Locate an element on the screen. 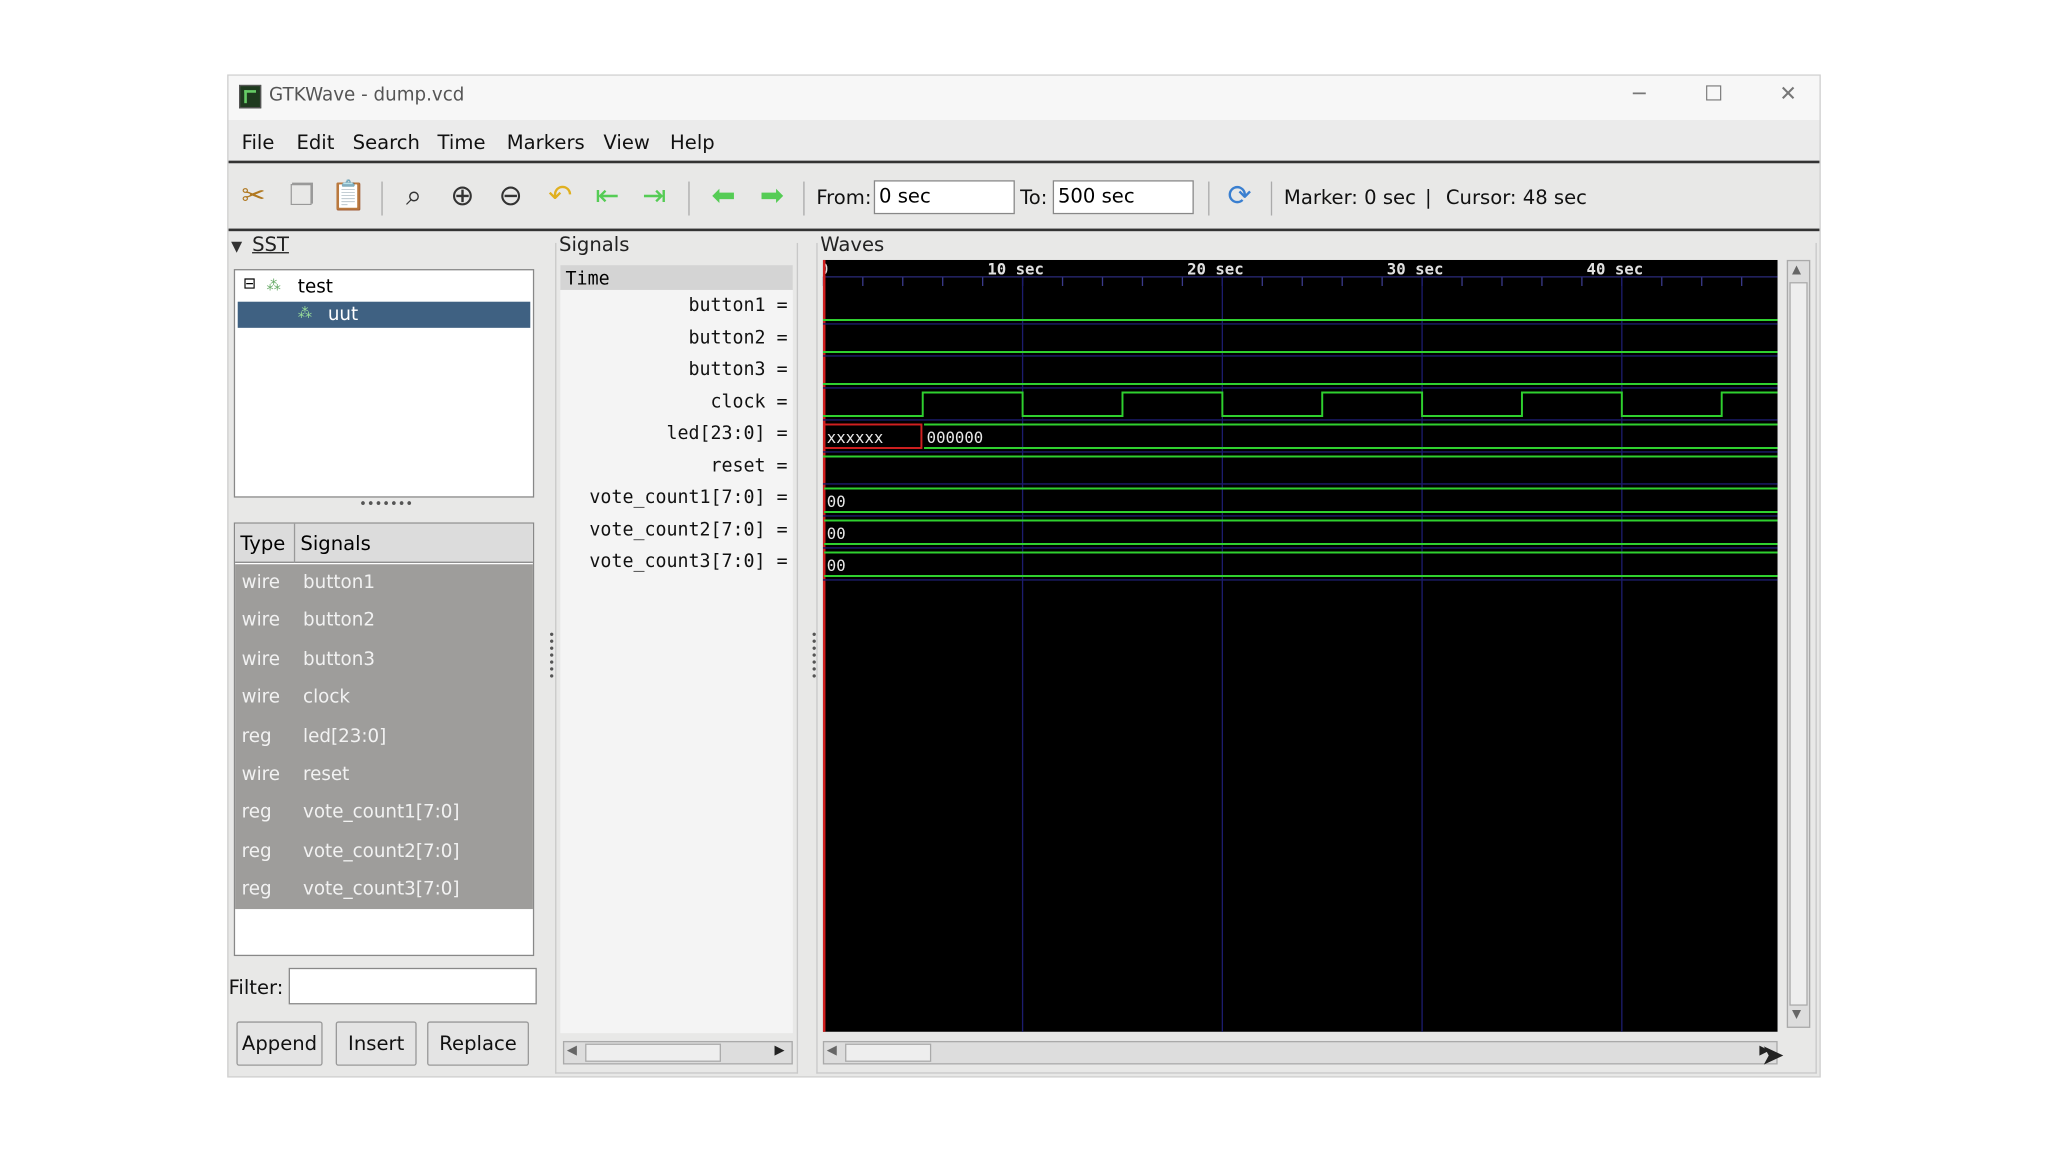 The image size is (2048, 1152). time-tick-label: 10 sec is located at coordinates (1015, 269).